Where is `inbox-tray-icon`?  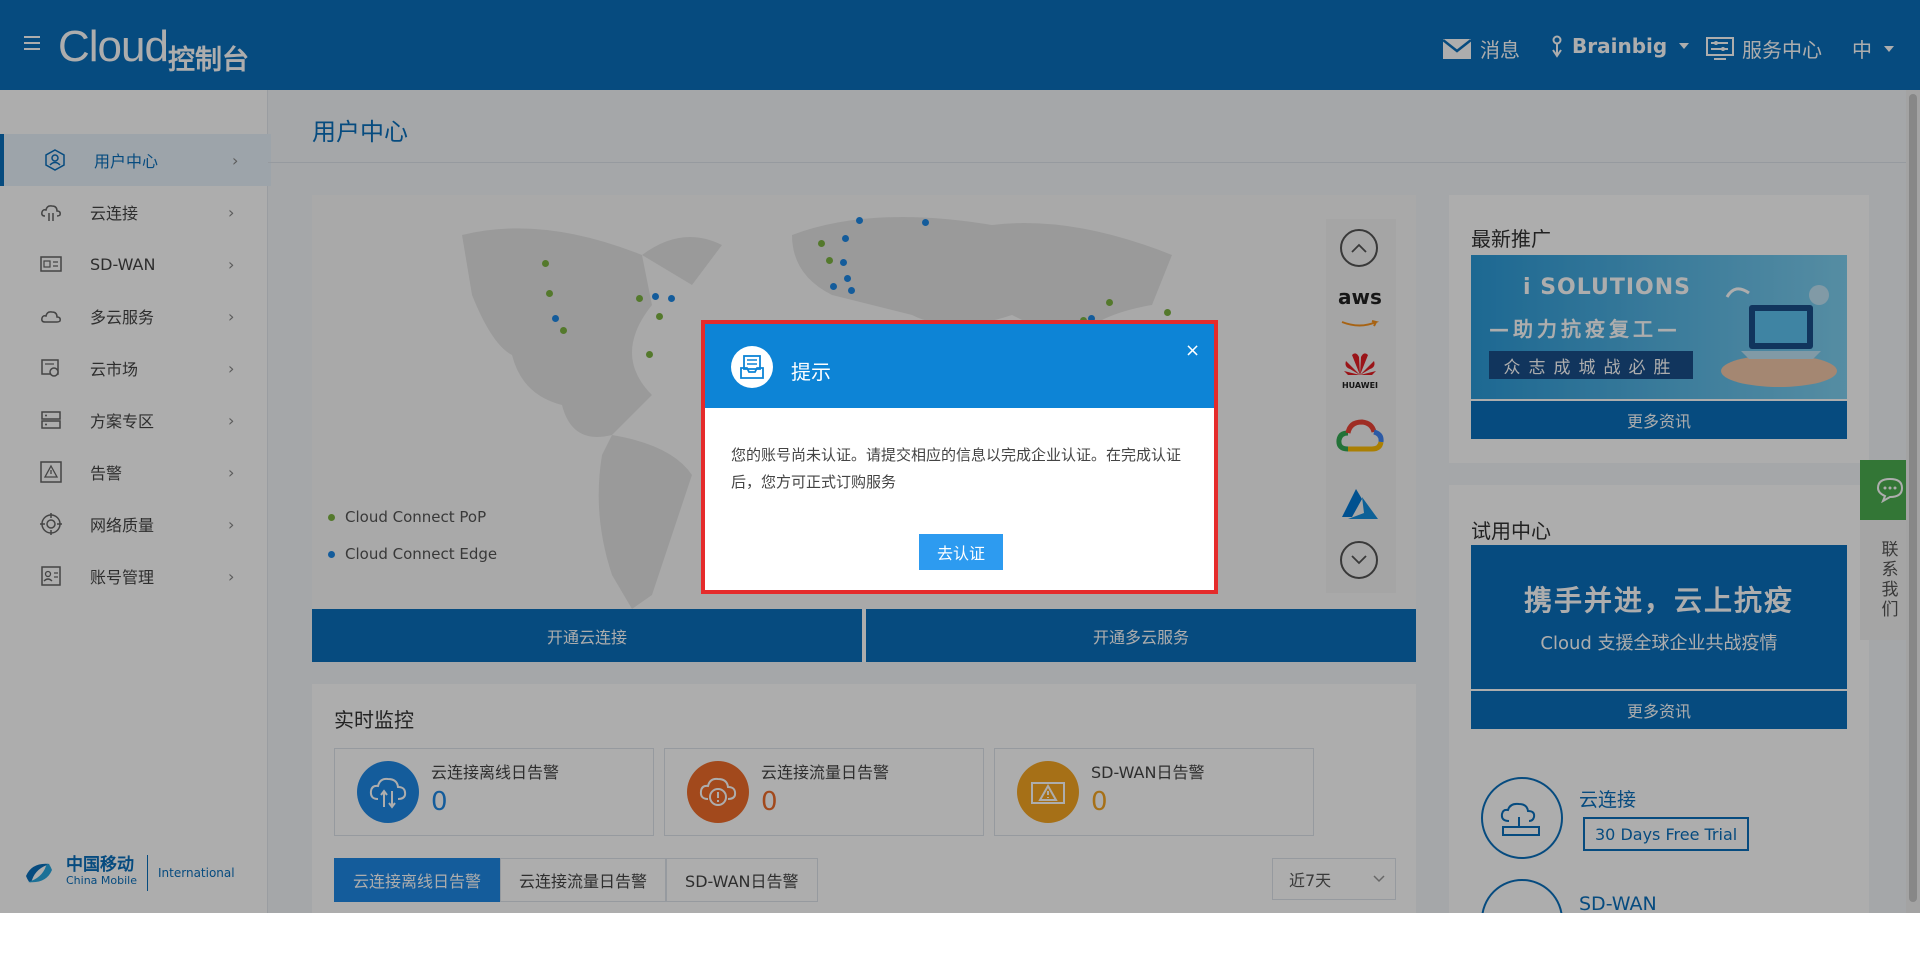
inbox-tray-icon is located at coordinates (752, 367).